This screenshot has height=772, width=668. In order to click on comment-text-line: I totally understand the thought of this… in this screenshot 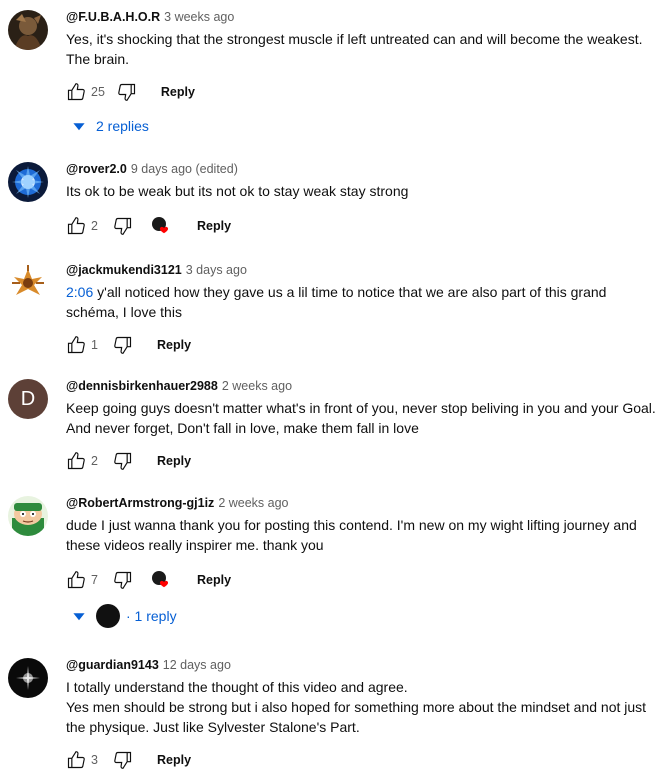, I will do `click(237, 687)`.